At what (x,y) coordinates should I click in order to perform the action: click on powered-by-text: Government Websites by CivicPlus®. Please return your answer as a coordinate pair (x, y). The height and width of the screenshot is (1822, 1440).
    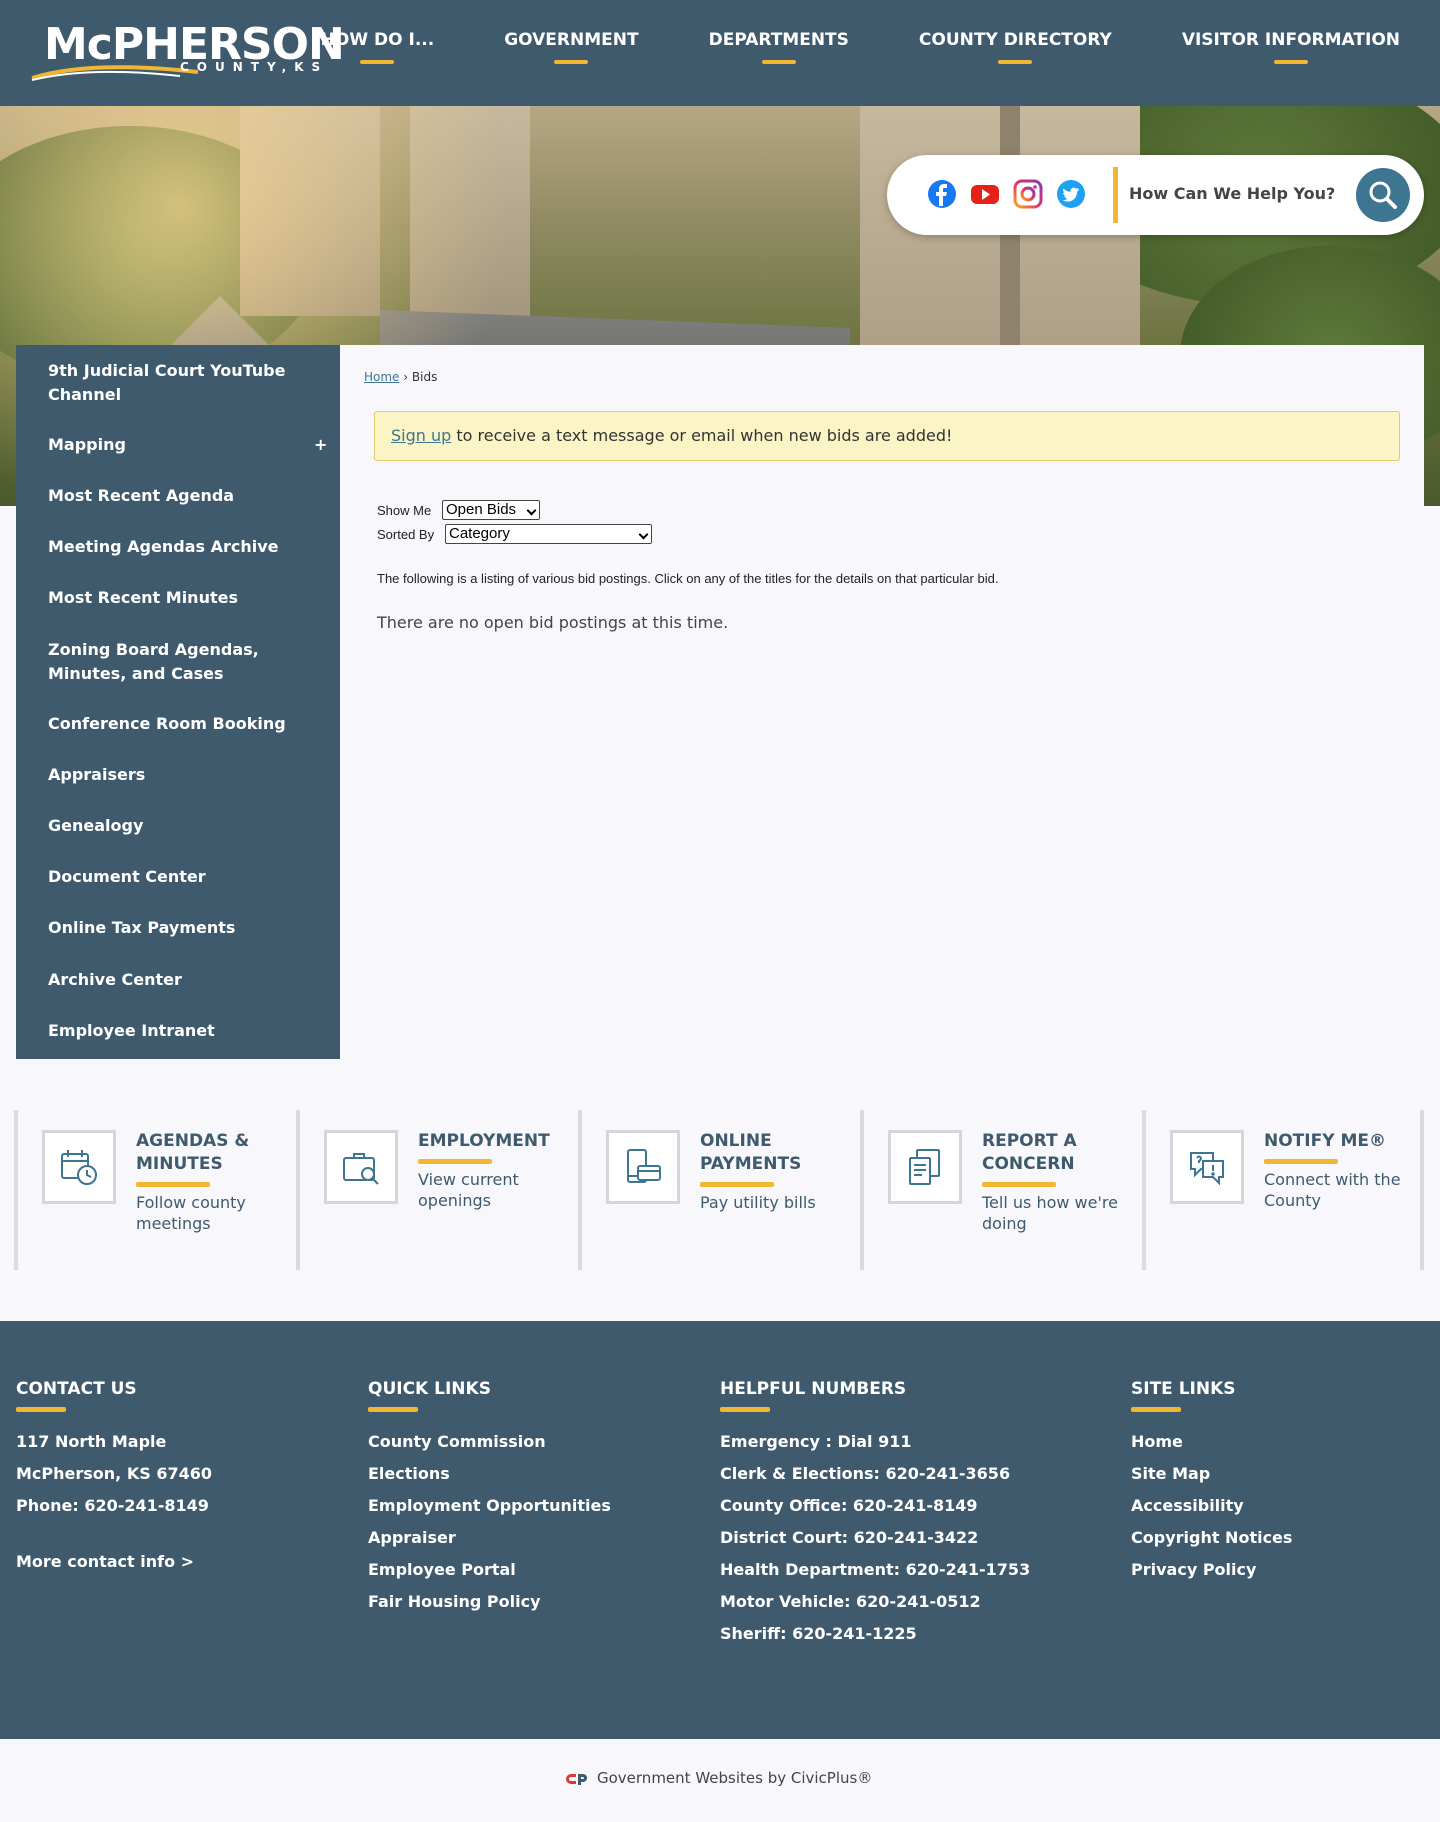
    Looking at the image, I should click on (735, 1778).